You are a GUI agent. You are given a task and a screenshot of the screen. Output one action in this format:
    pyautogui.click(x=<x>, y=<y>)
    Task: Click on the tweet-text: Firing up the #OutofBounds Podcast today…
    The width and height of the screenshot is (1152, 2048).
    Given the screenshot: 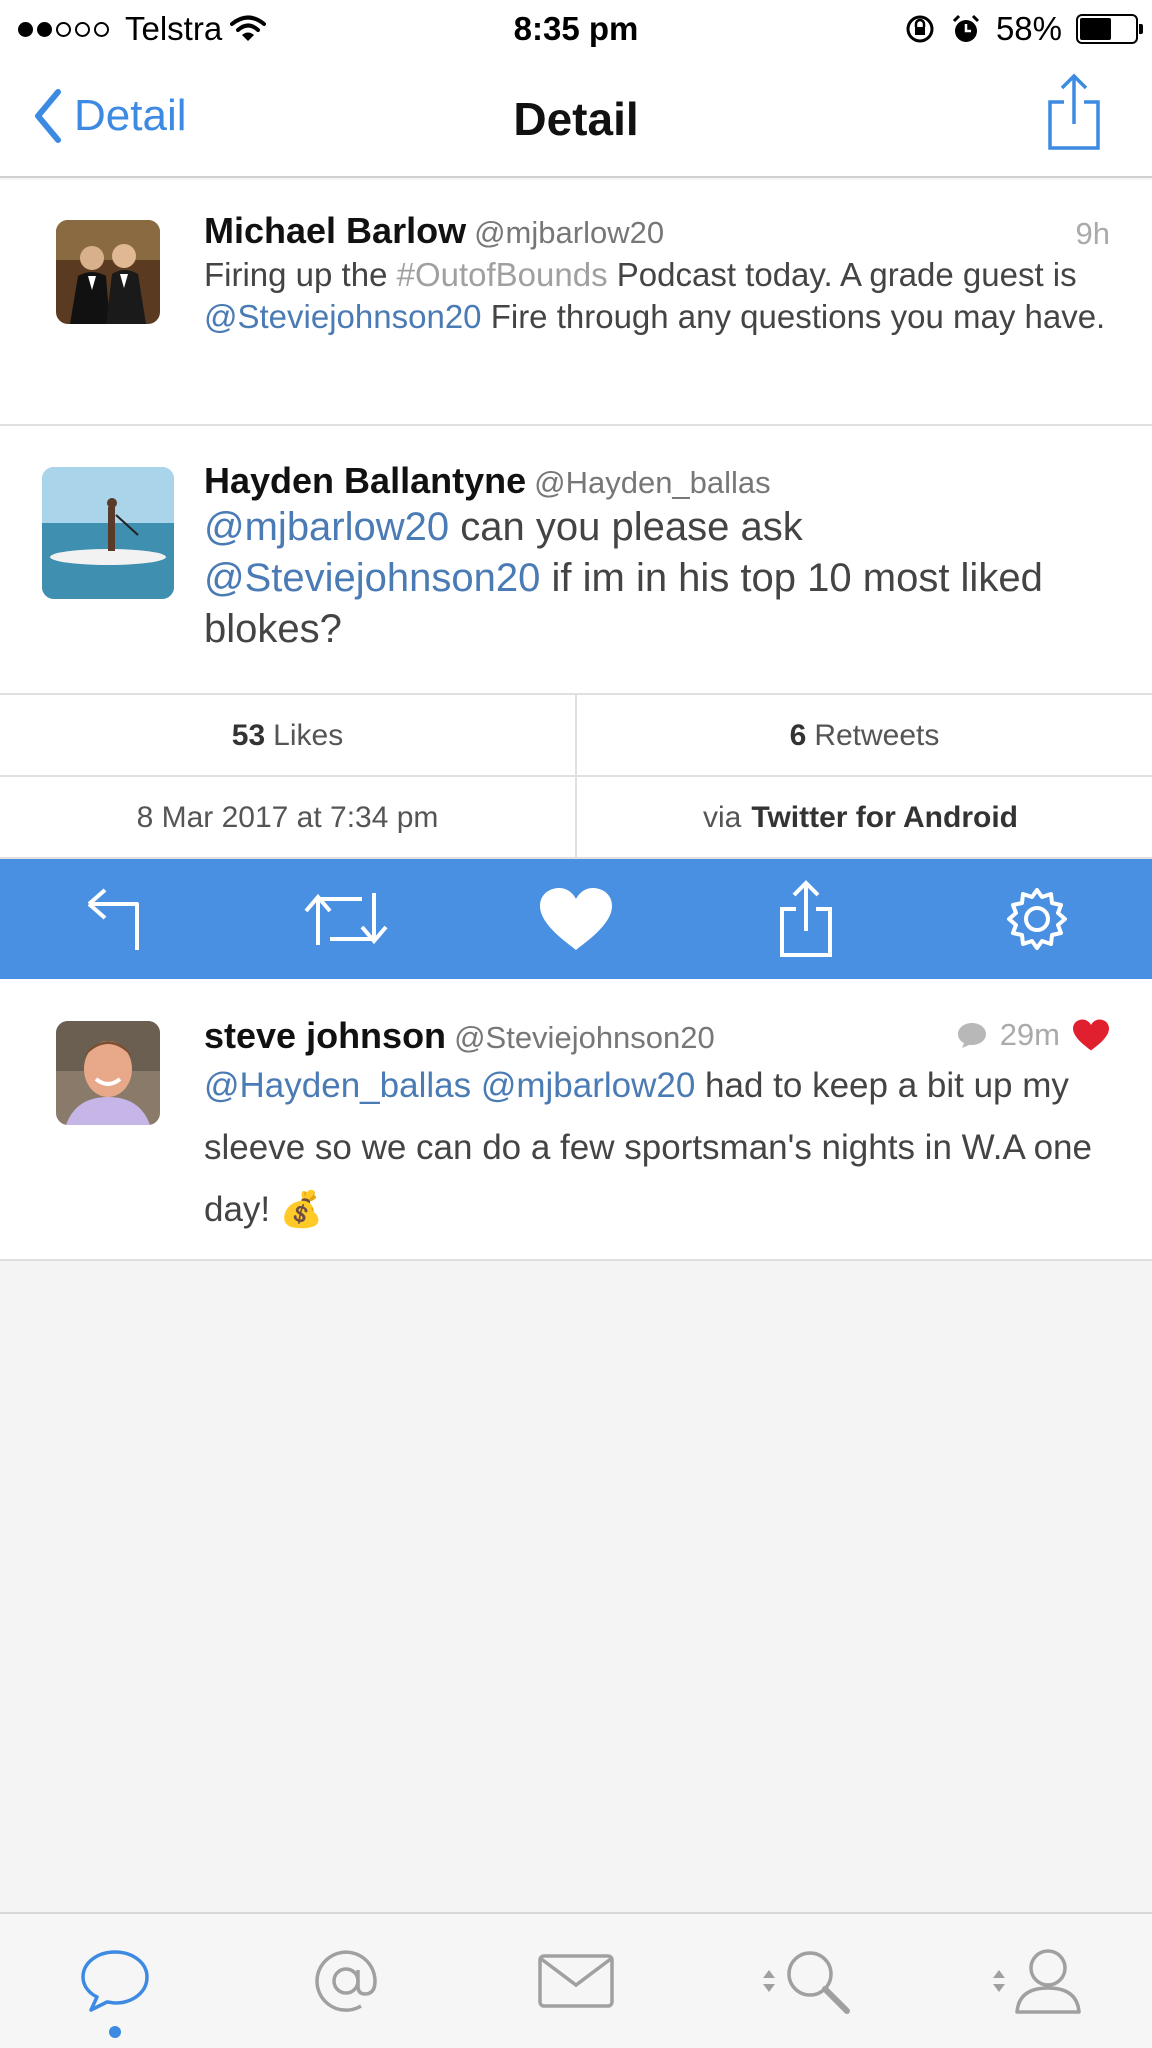 What is the action you would take?
    pyautogui.click(x=655, y=295)
    